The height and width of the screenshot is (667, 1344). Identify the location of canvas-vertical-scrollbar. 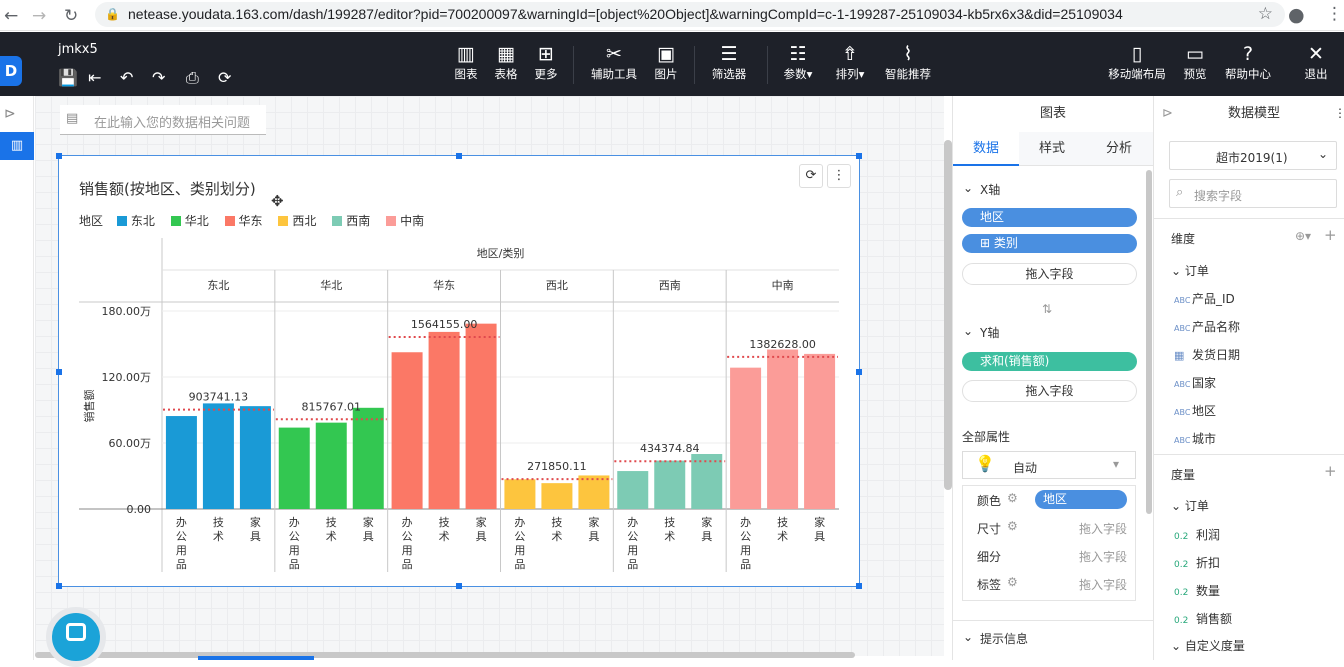
(948, 315).